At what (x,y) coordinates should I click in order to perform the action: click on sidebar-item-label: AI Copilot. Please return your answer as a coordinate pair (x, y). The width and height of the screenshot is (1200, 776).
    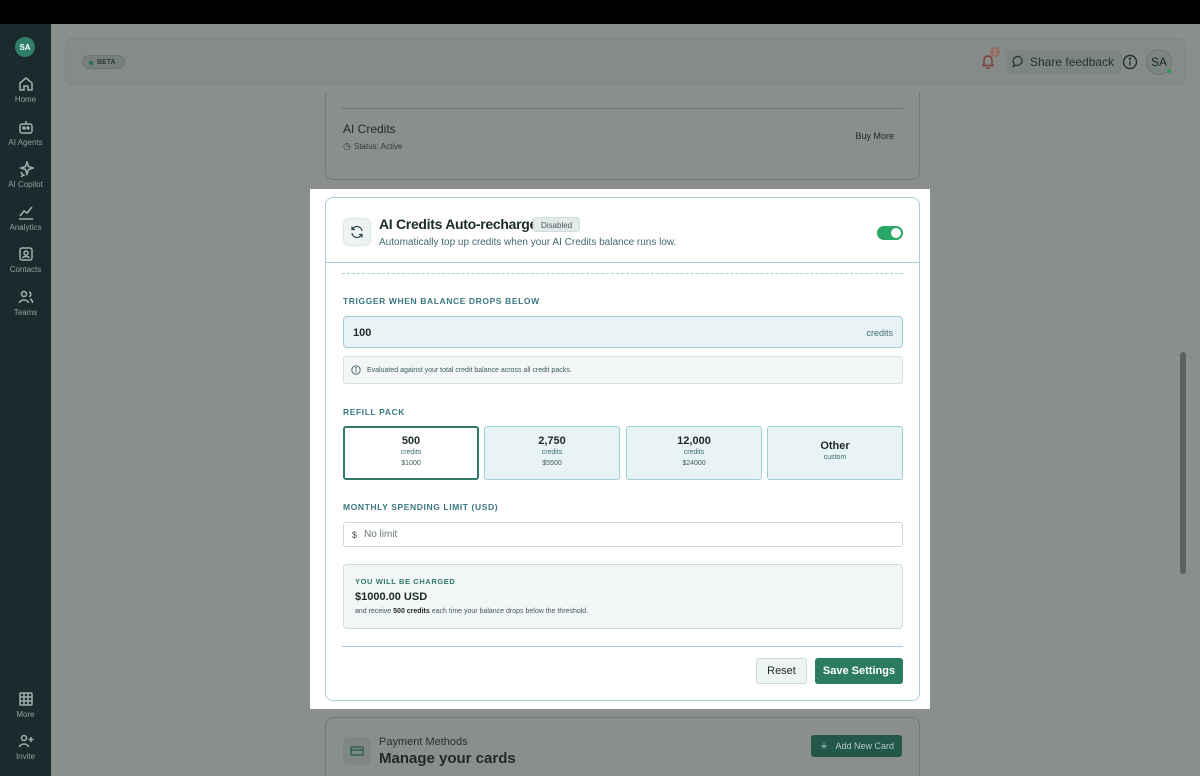
    Looking at the image, I should click on (25, 184).